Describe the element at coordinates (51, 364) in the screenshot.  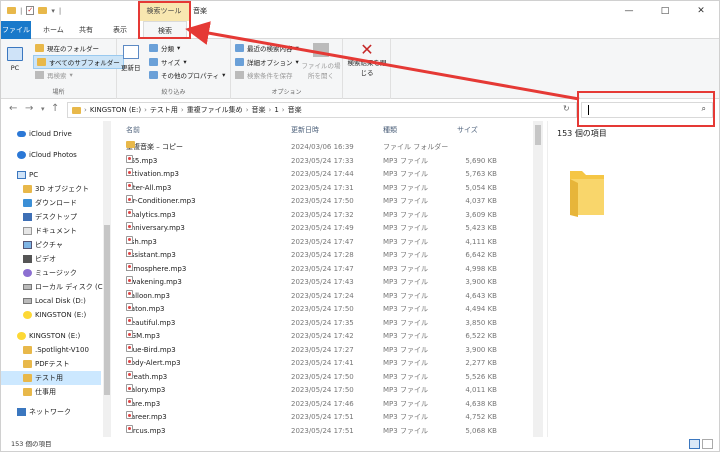
I see `nav-item: PDFテスト` at that location.